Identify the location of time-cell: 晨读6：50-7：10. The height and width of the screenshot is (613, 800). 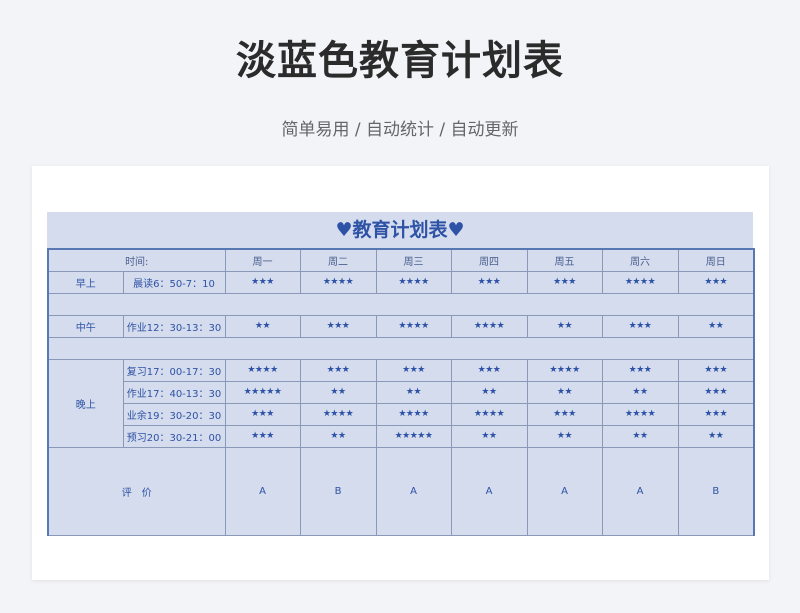
(174, 282).